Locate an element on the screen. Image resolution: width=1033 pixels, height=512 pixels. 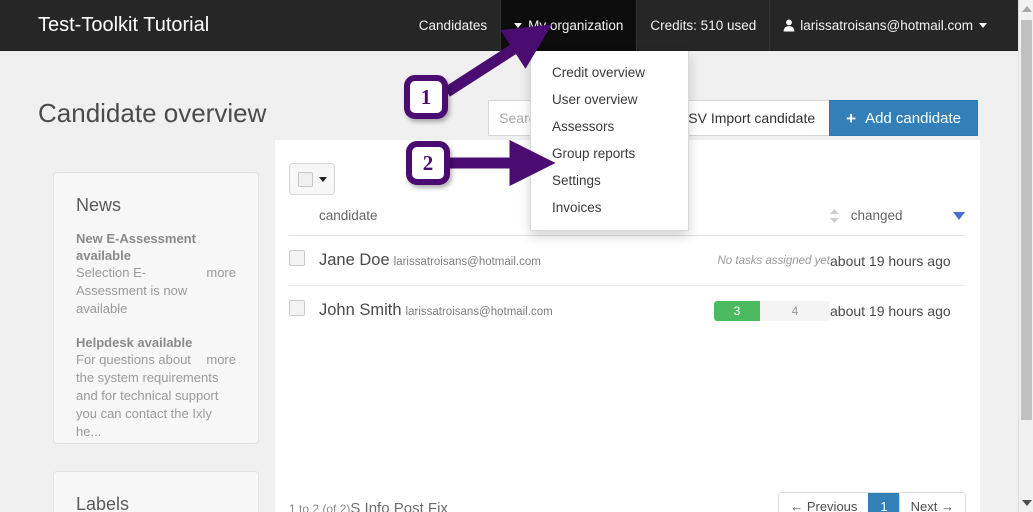
column-header-candidate-label: candidate is located at coordinates (348, 216).